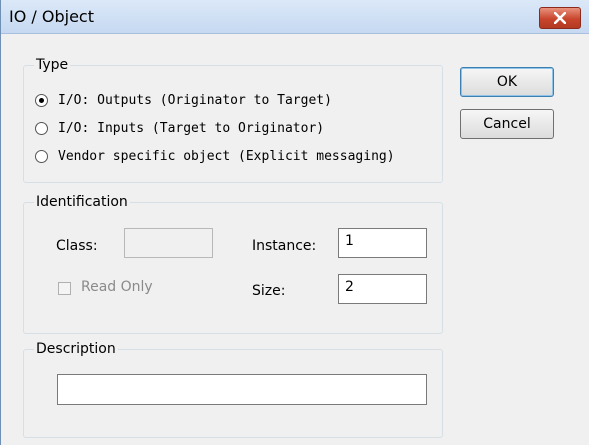  What do you see at coordinates (295, 17) in the screenshot?
I see `title-bar: IO / Object` at bounding box center [295, 17].